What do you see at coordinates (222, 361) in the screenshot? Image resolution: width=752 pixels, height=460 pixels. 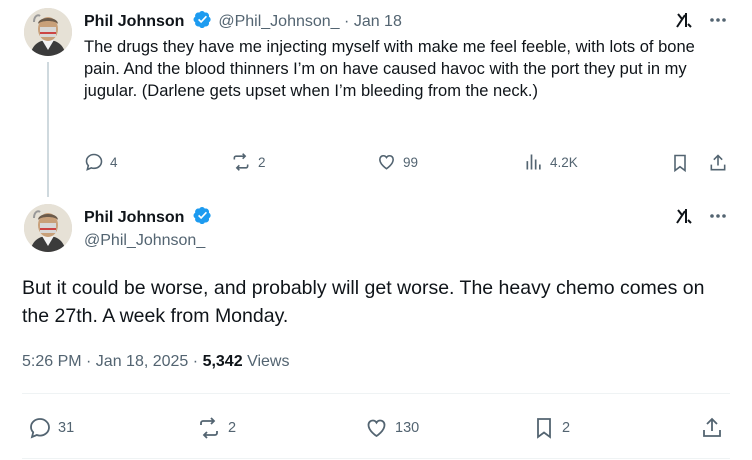 I see `views-count: 5,342` at bounding box center [222, 361].